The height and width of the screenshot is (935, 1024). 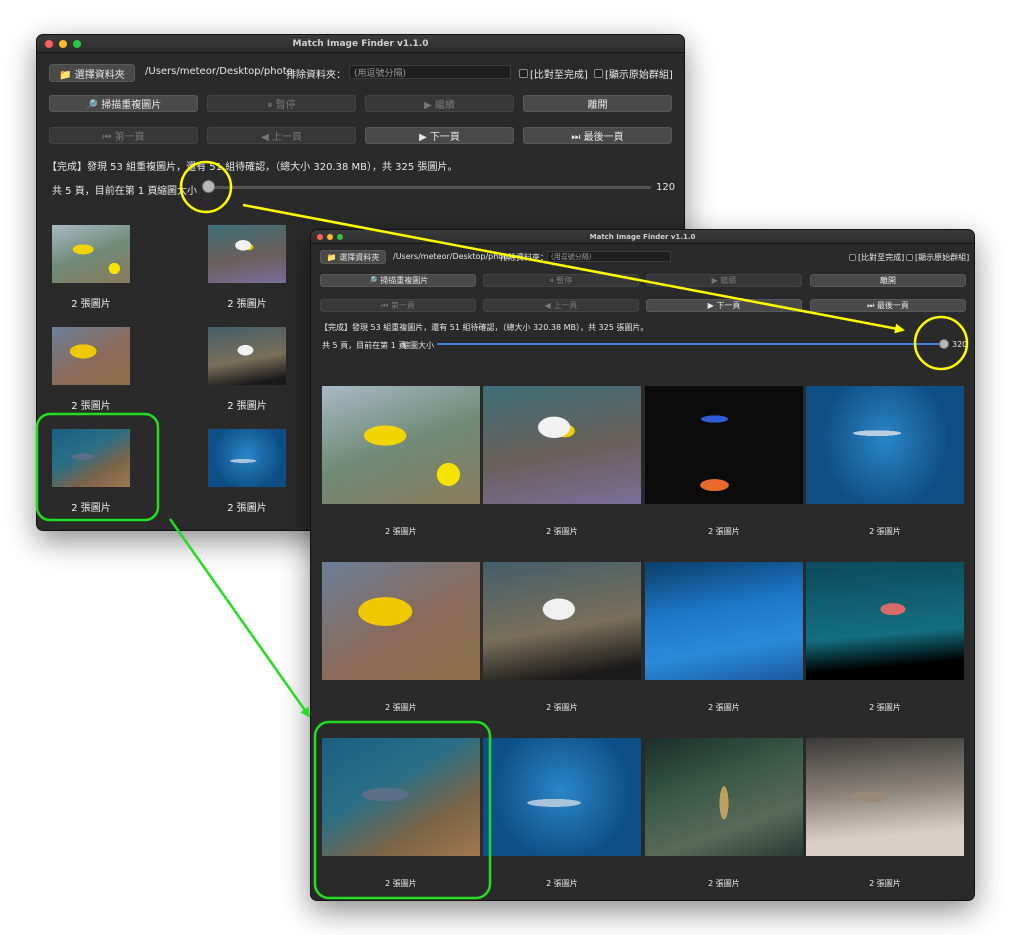 What do you see at coordinates (960, 344) in the screenshot?
I see `zoom-value: 320` at bounding box center [960, 344].